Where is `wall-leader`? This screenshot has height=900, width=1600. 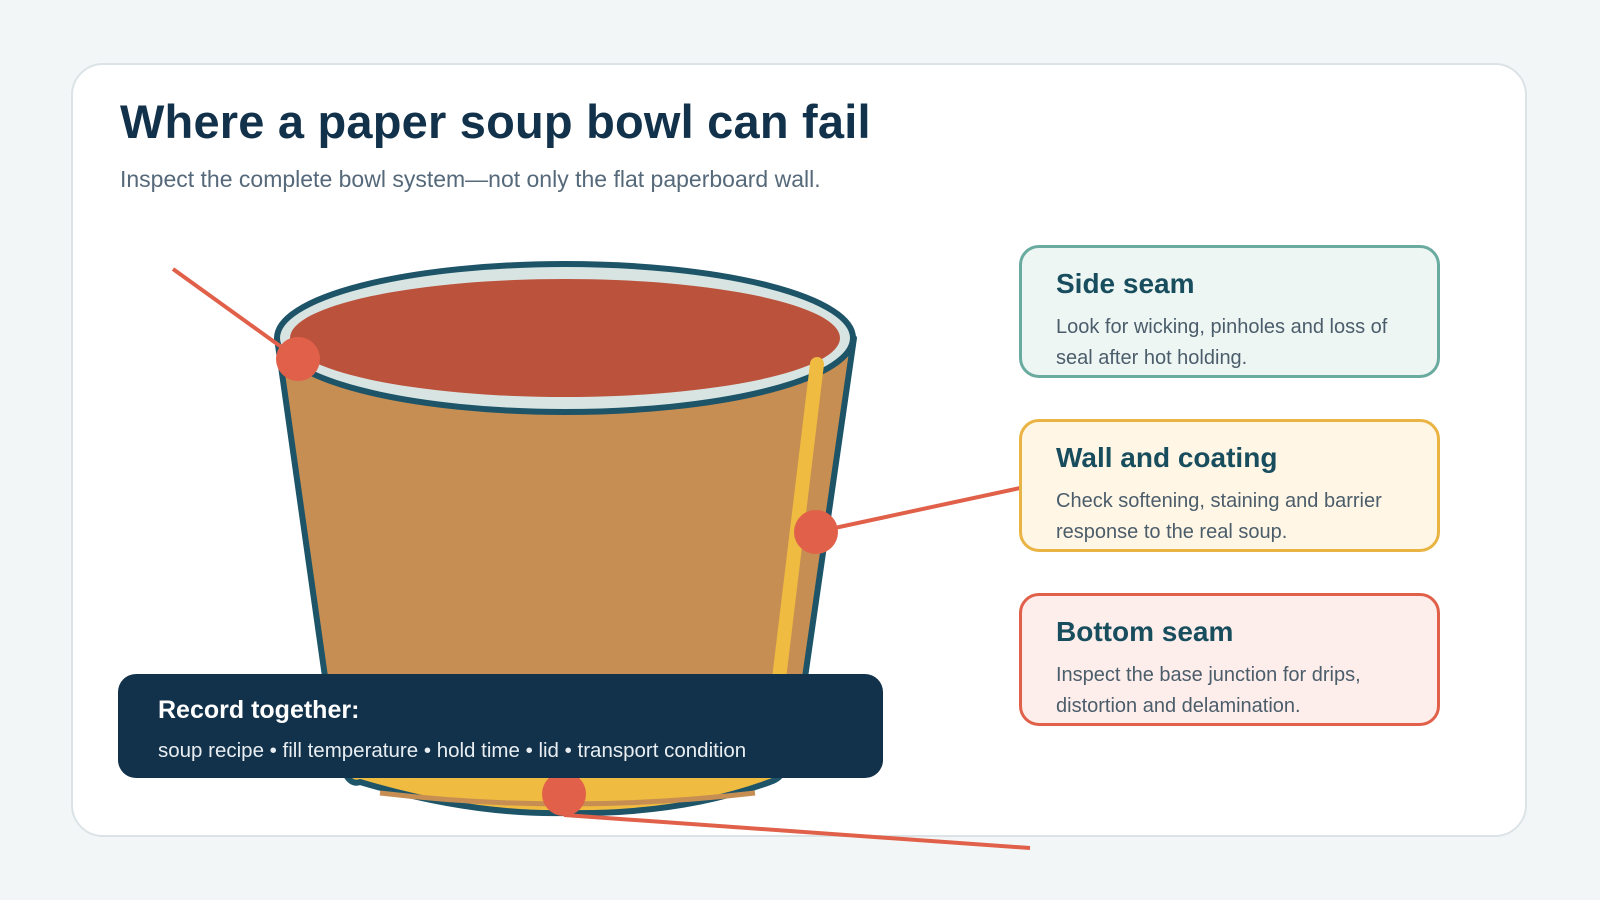
wall-leader is located at coordinates (918, 510).